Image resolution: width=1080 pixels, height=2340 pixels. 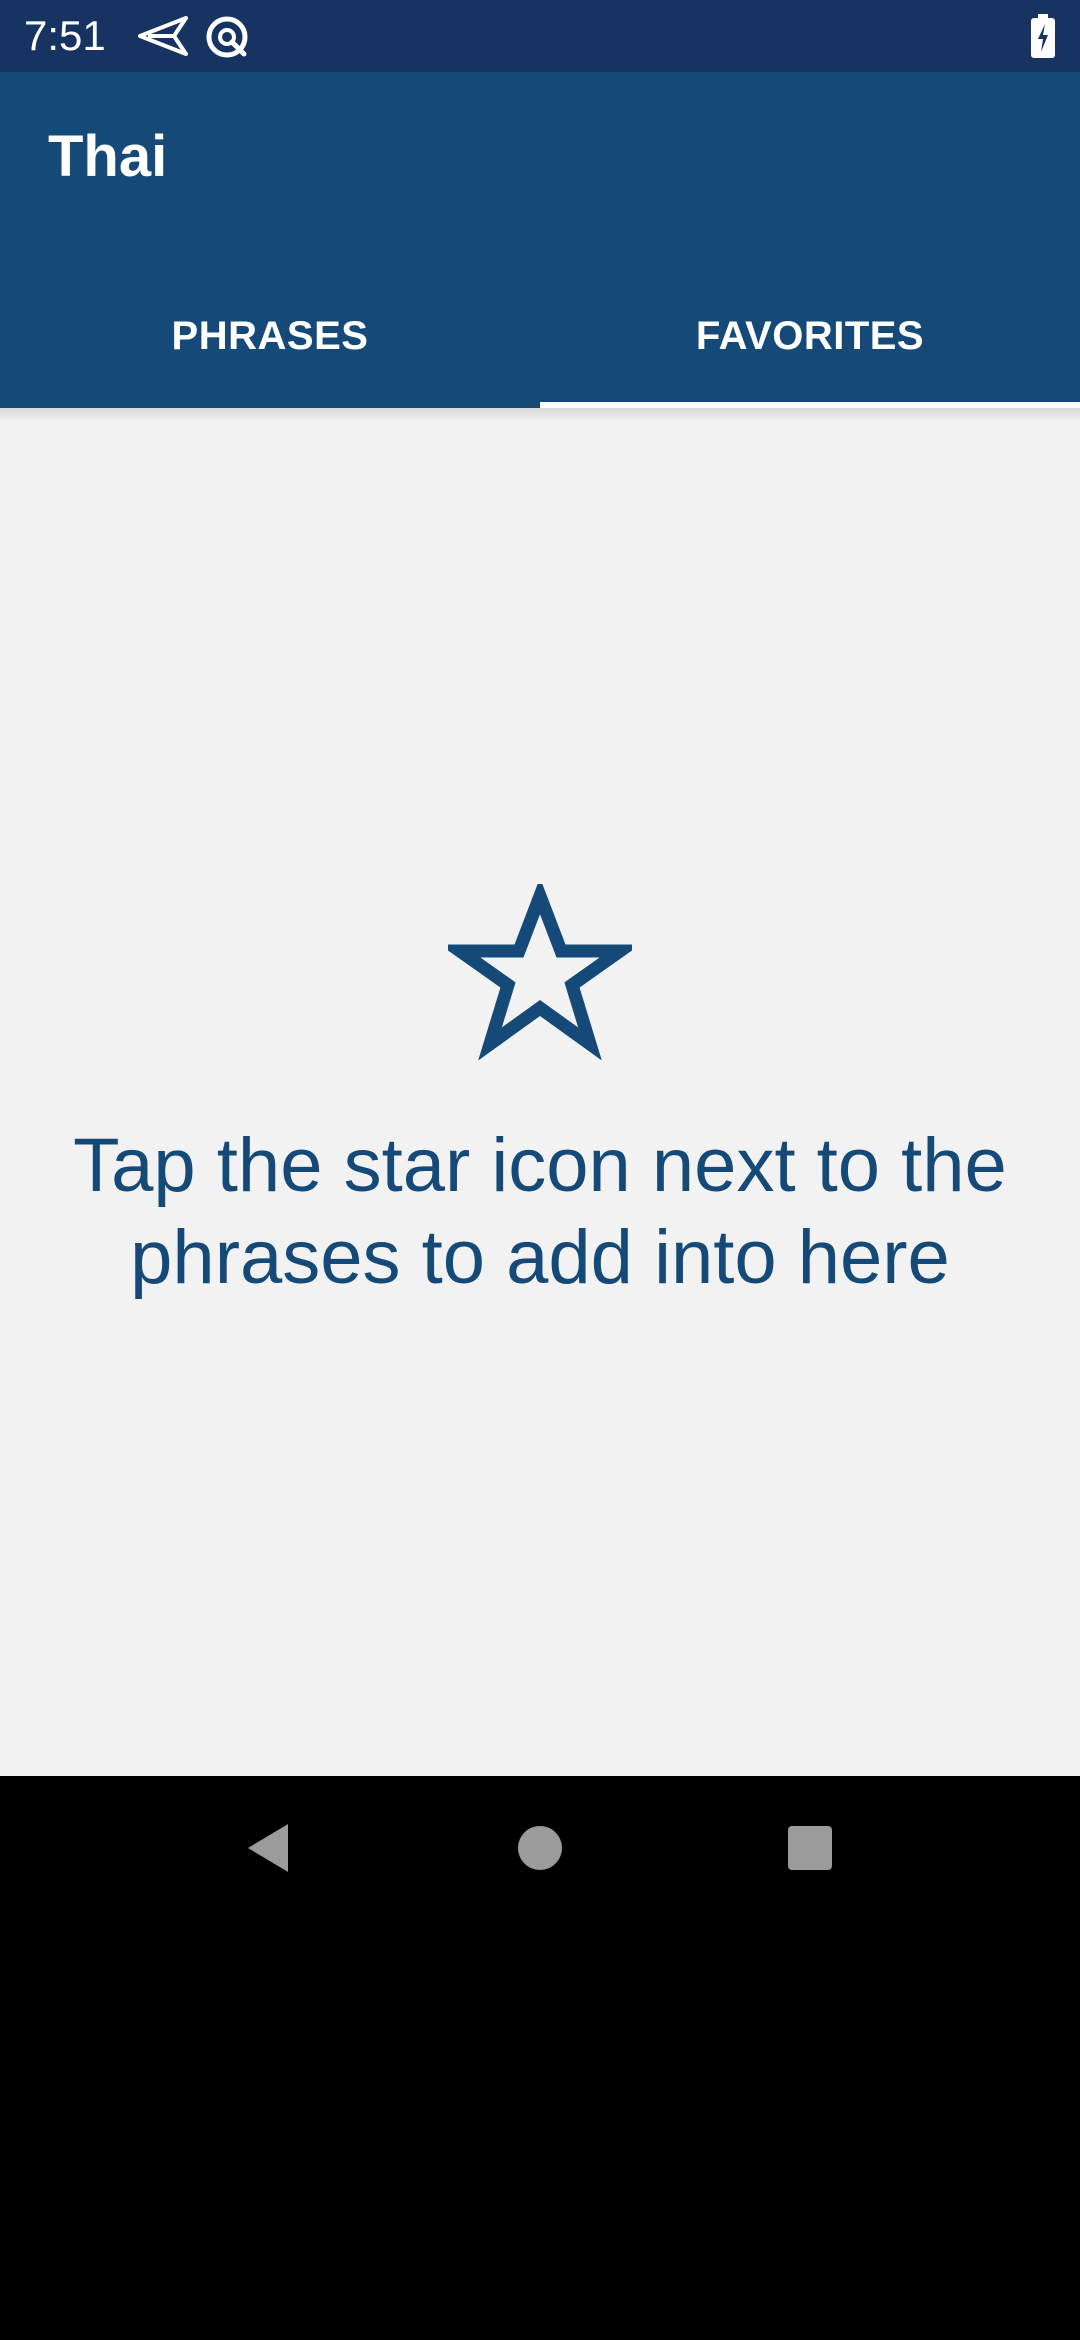 What do you see at coordinates (540, 415) in the screenshot?
I see `app-bar-shadow` at bounding box center [540, 415].